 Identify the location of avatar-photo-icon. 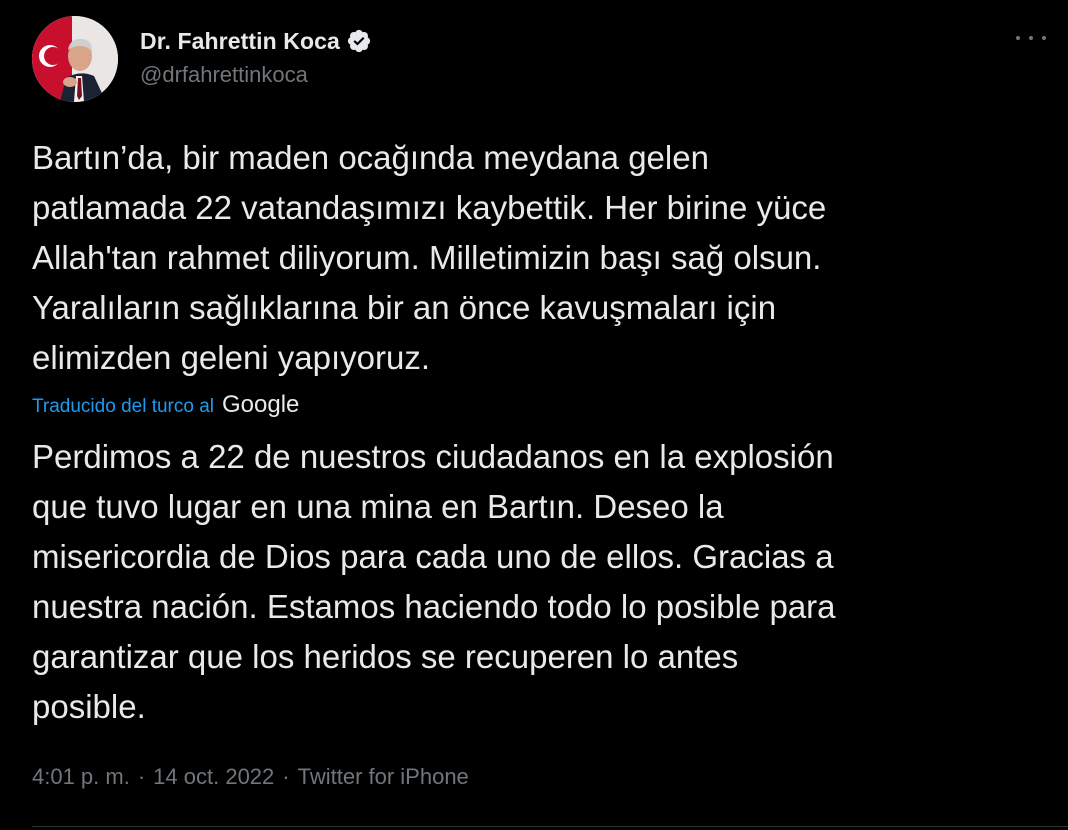
(75, 59).